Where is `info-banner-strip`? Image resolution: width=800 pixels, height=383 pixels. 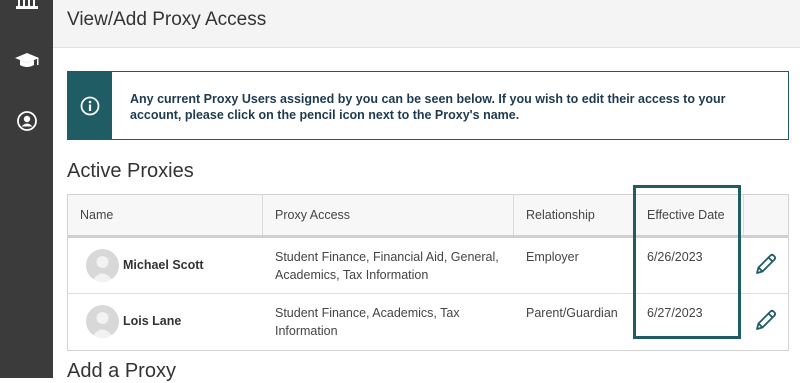 info-banner-strip is located at coordinates (90, 105).